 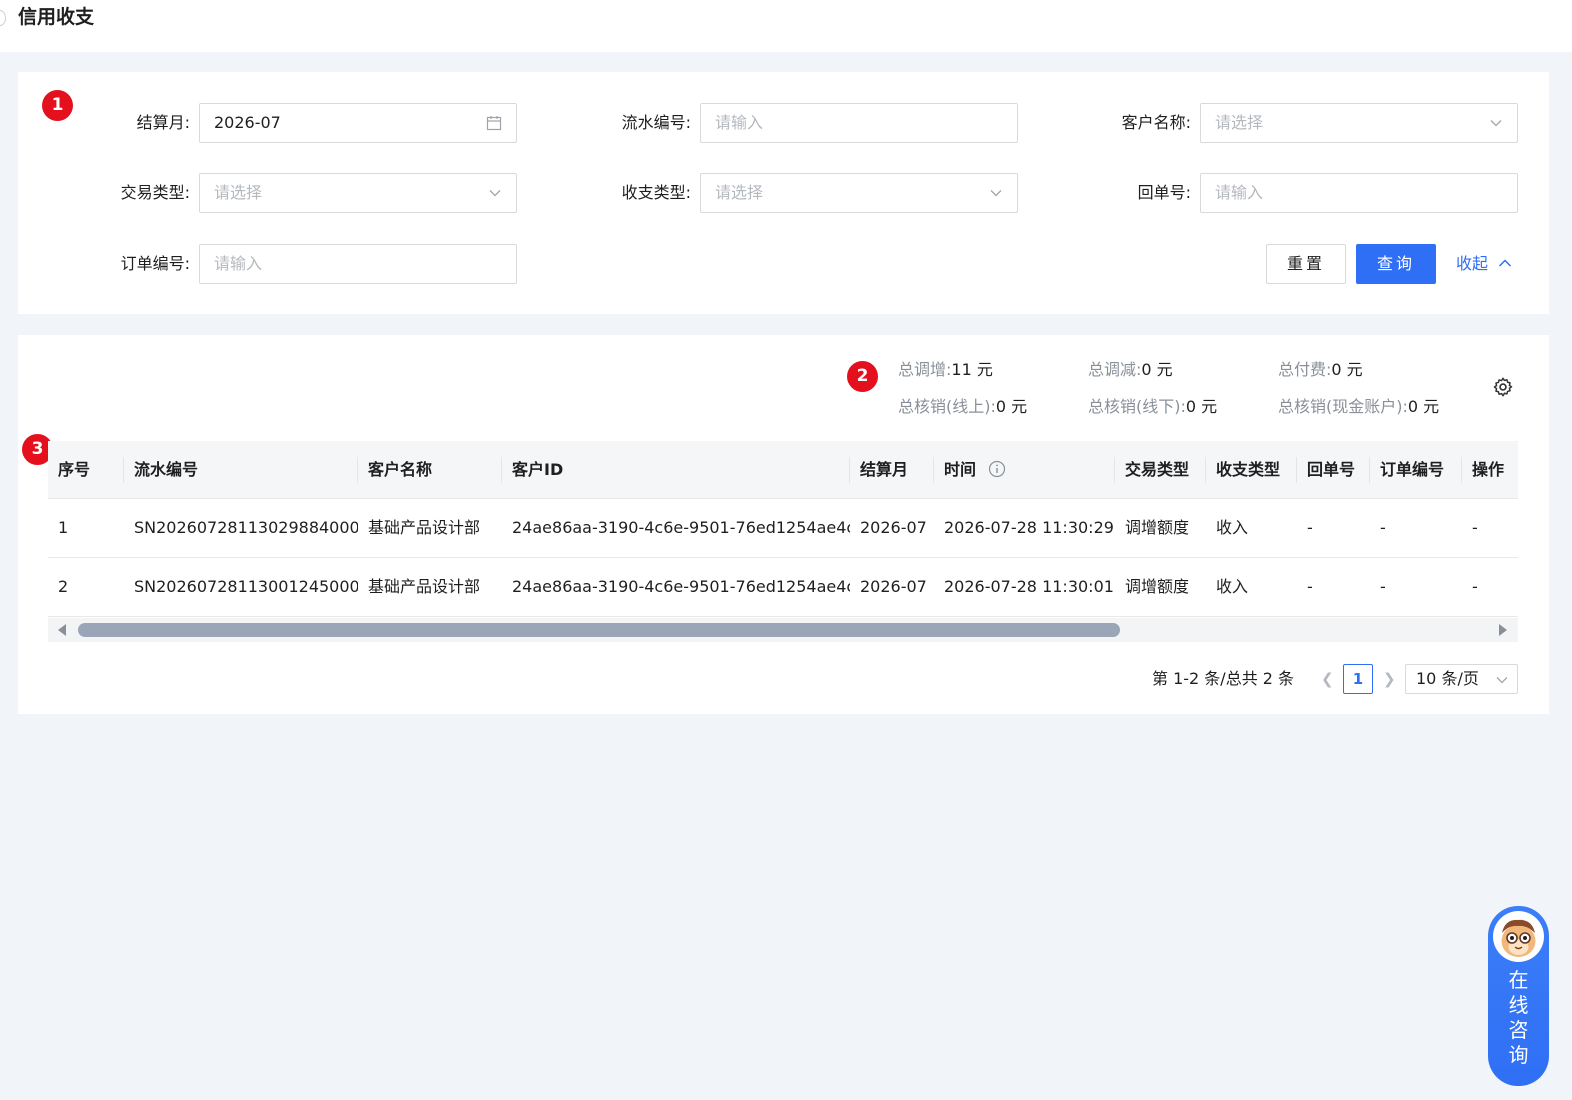 I want to click on column-header: 序号, so click(x=86, y=470).